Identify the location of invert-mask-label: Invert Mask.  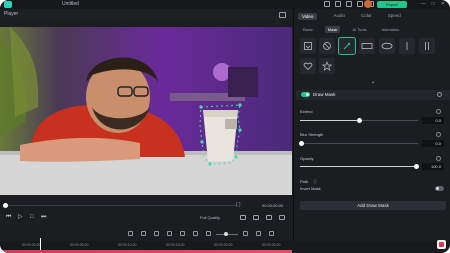
(310, 188).